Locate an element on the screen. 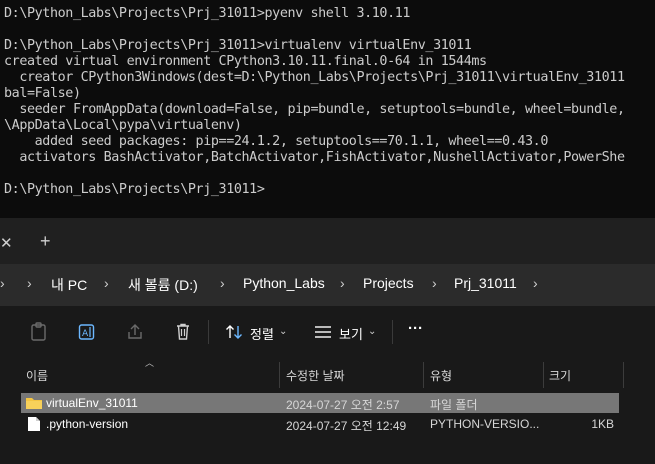  breadcrumb-python-labs: Python_Labs is located at coordinates (284, 283).